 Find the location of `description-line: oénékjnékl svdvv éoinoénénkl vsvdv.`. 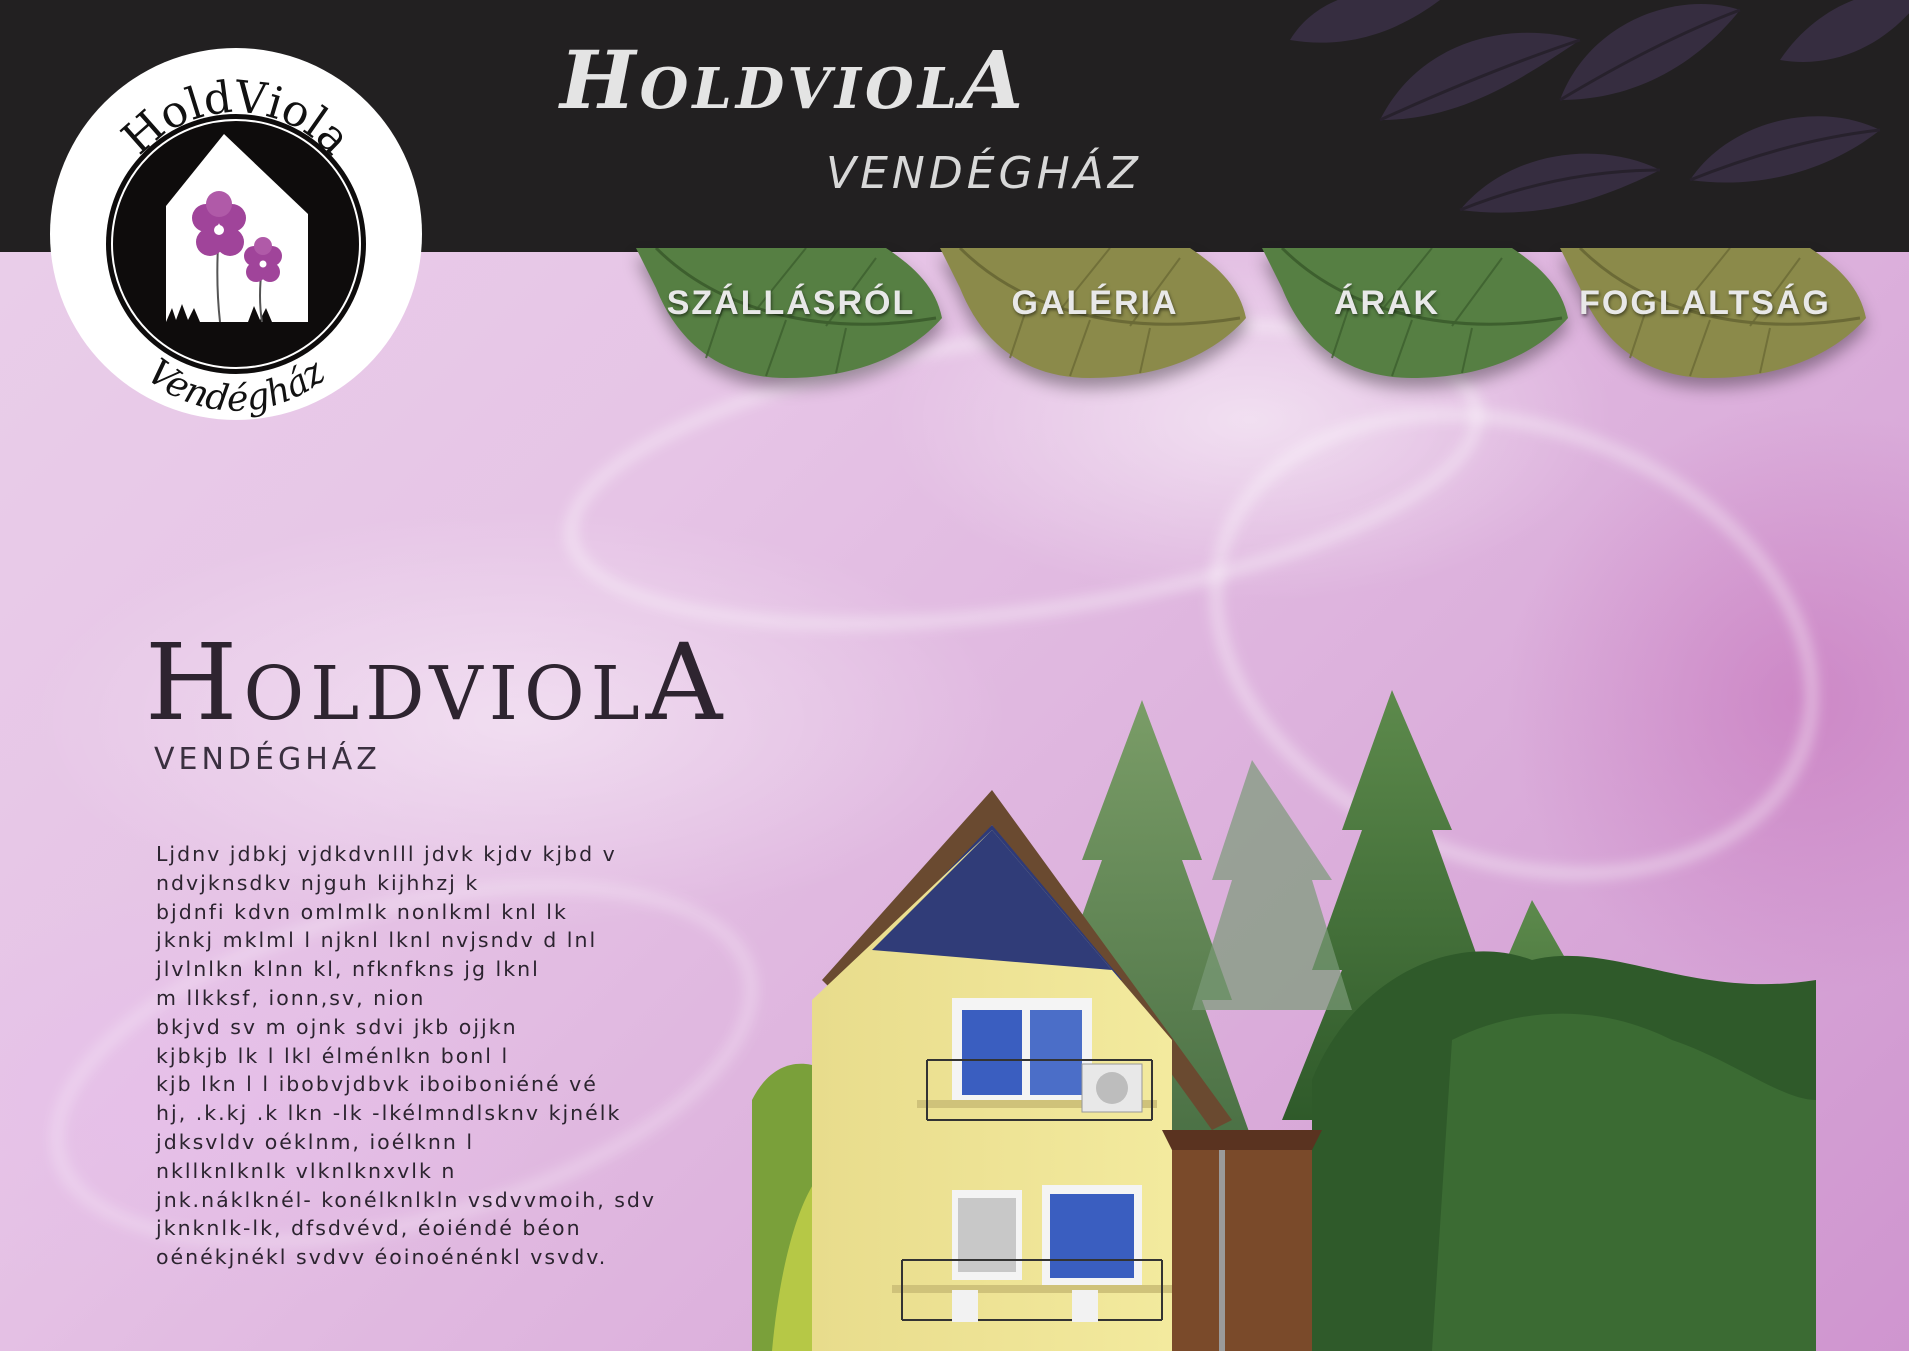

description-line: oénékjnékl svdvv éoinoénénkl vsvdv. is located at coordinates (382, 1257).